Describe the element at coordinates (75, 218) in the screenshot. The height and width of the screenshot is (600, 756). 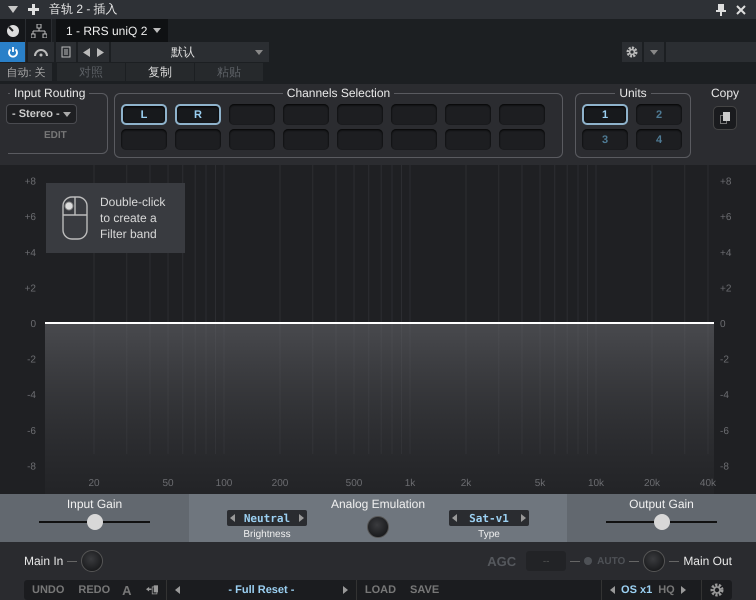
I see `mouse-icon` at that location.